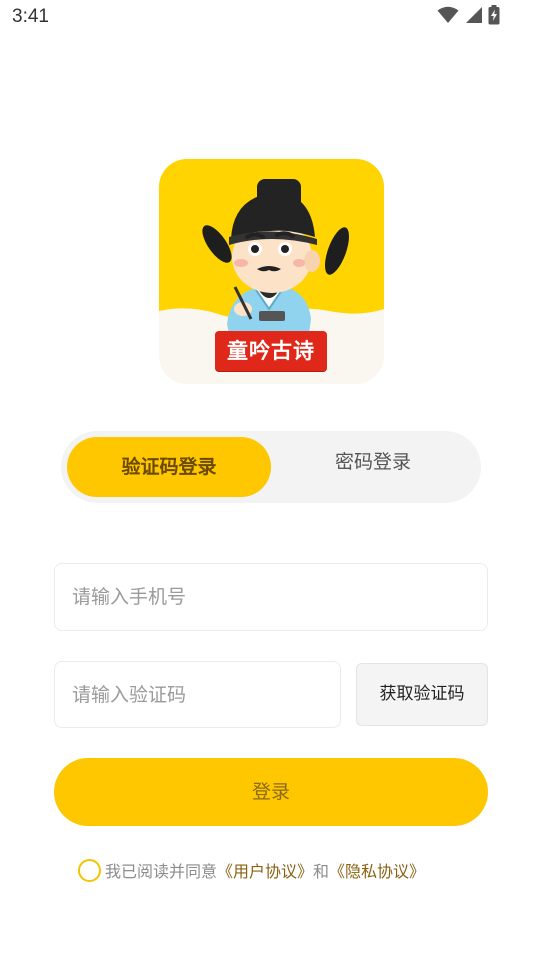 The width and height of the screenshot is (540, 960). I want to click on status-bar: 3:41, so click(270, 18).